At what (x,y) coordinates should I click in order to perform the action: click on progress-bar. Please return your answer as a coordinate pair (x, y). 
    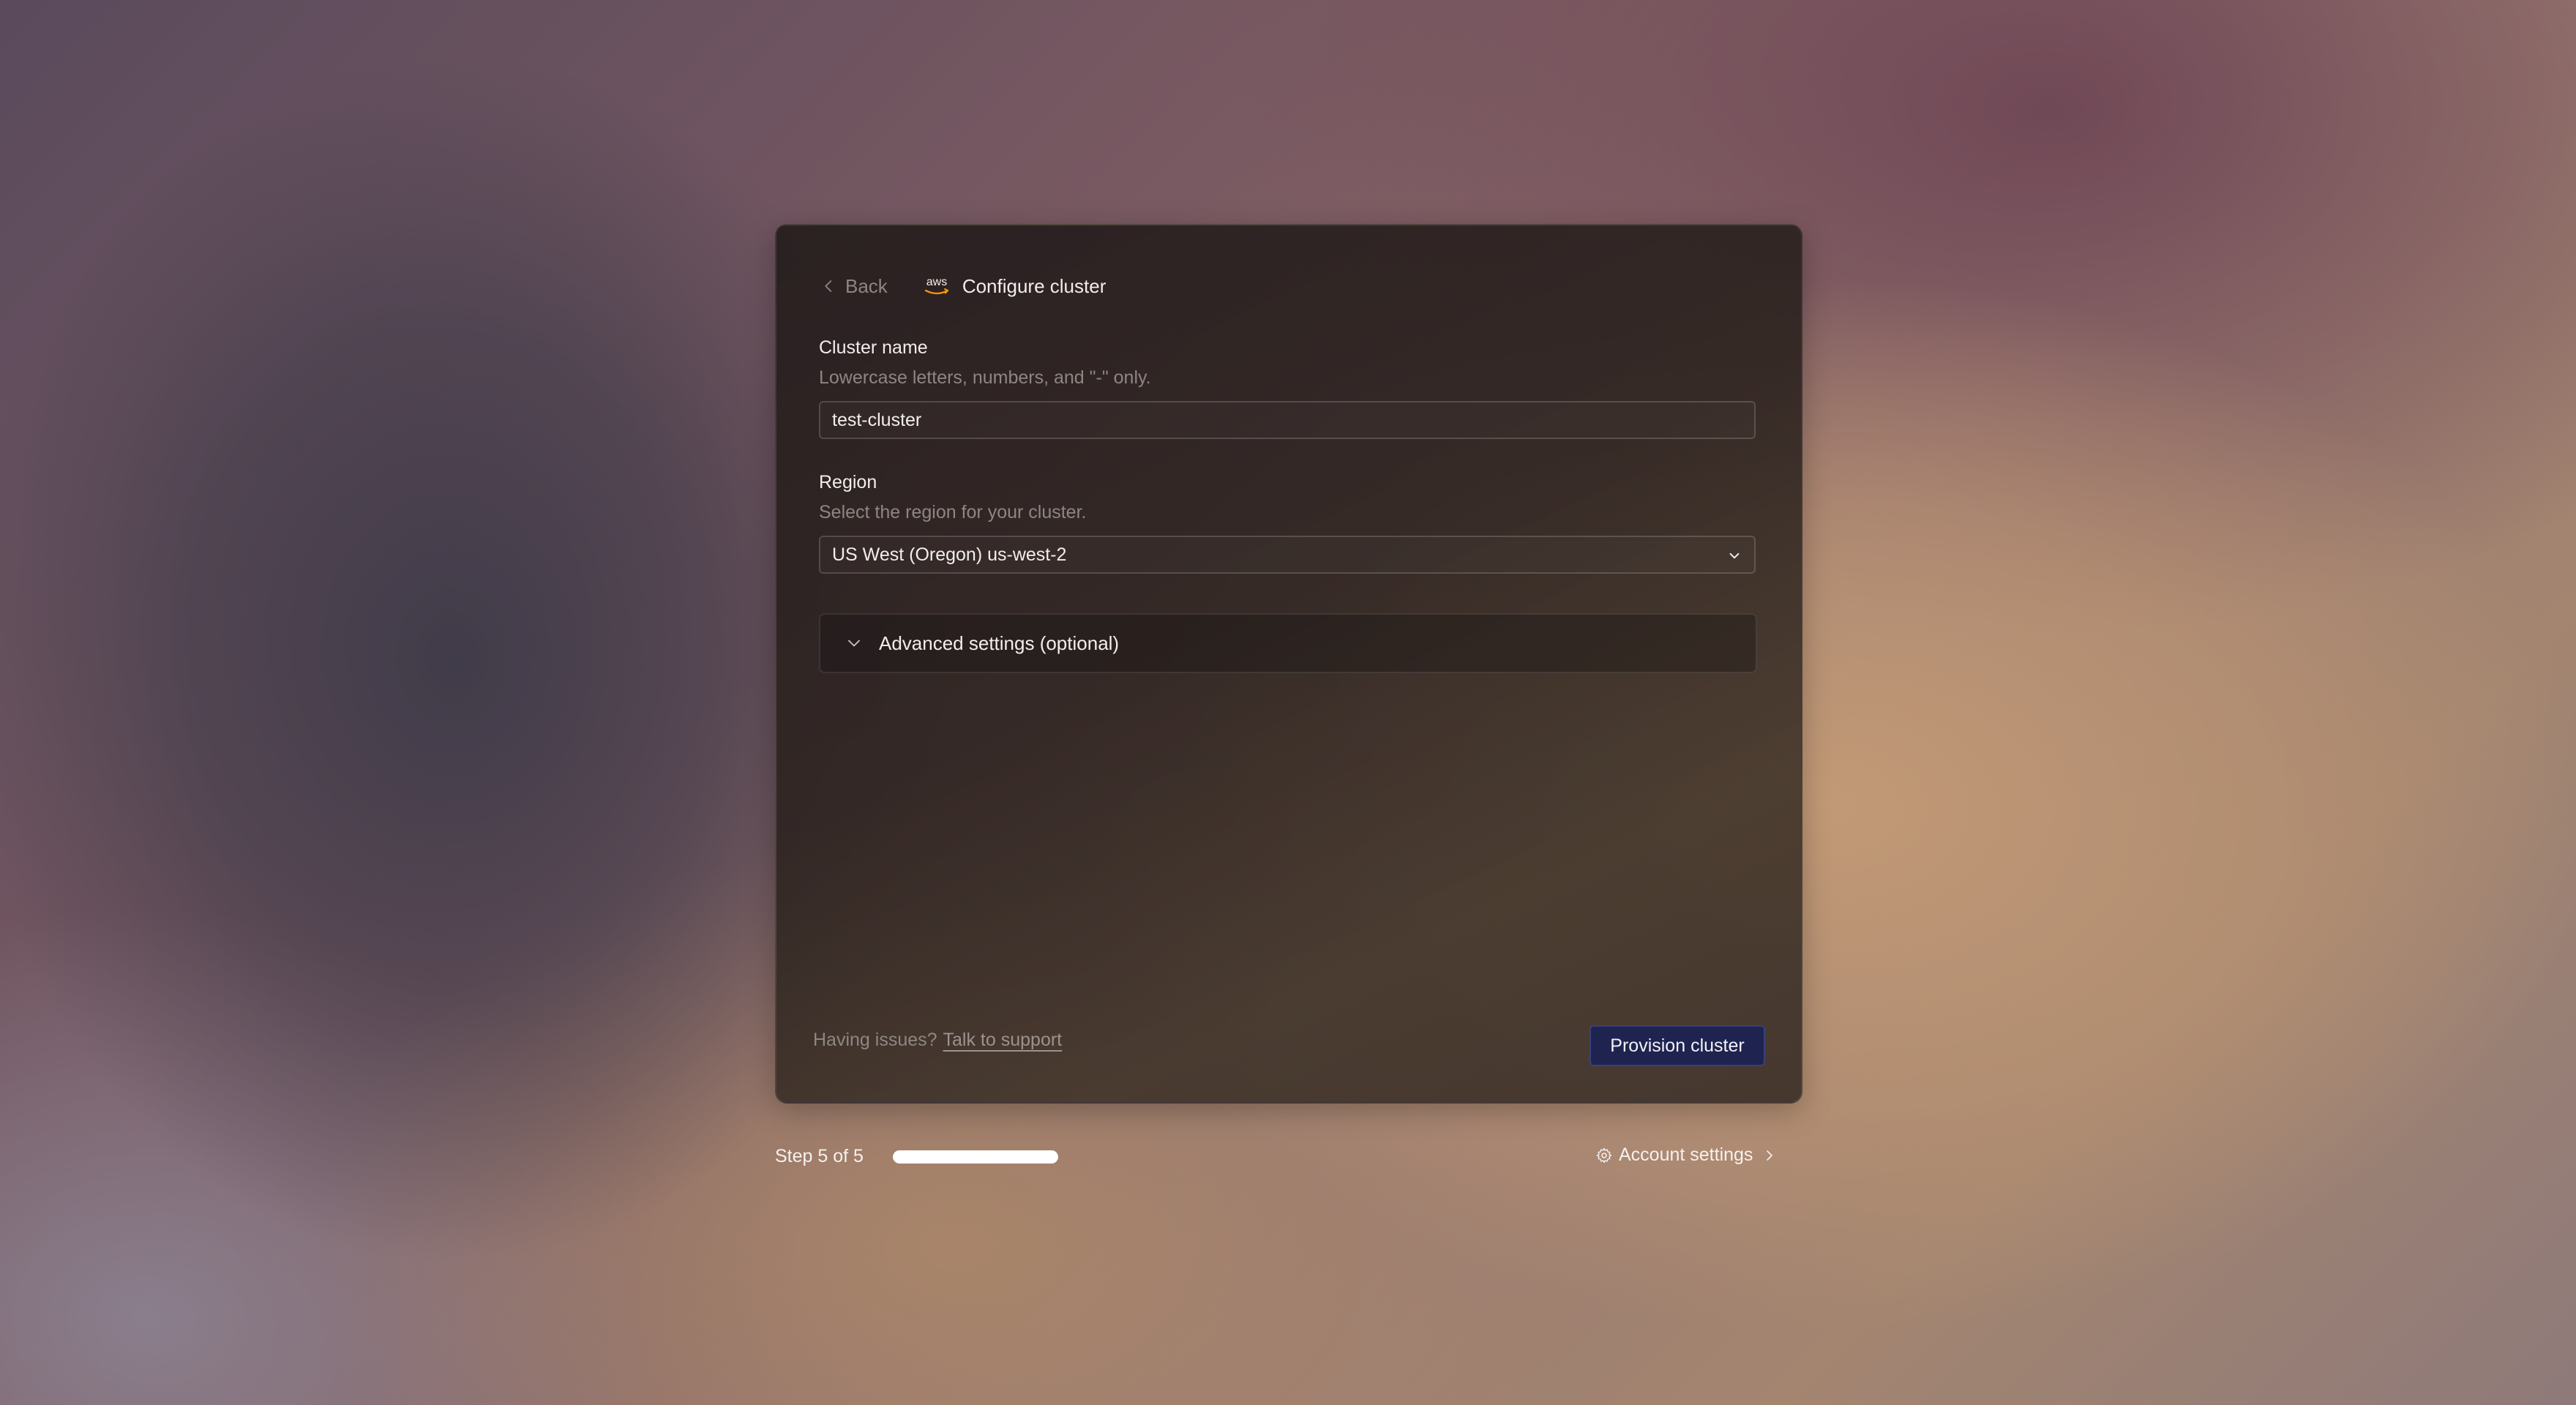
    Looking at the image, I should click on (975, 1157).